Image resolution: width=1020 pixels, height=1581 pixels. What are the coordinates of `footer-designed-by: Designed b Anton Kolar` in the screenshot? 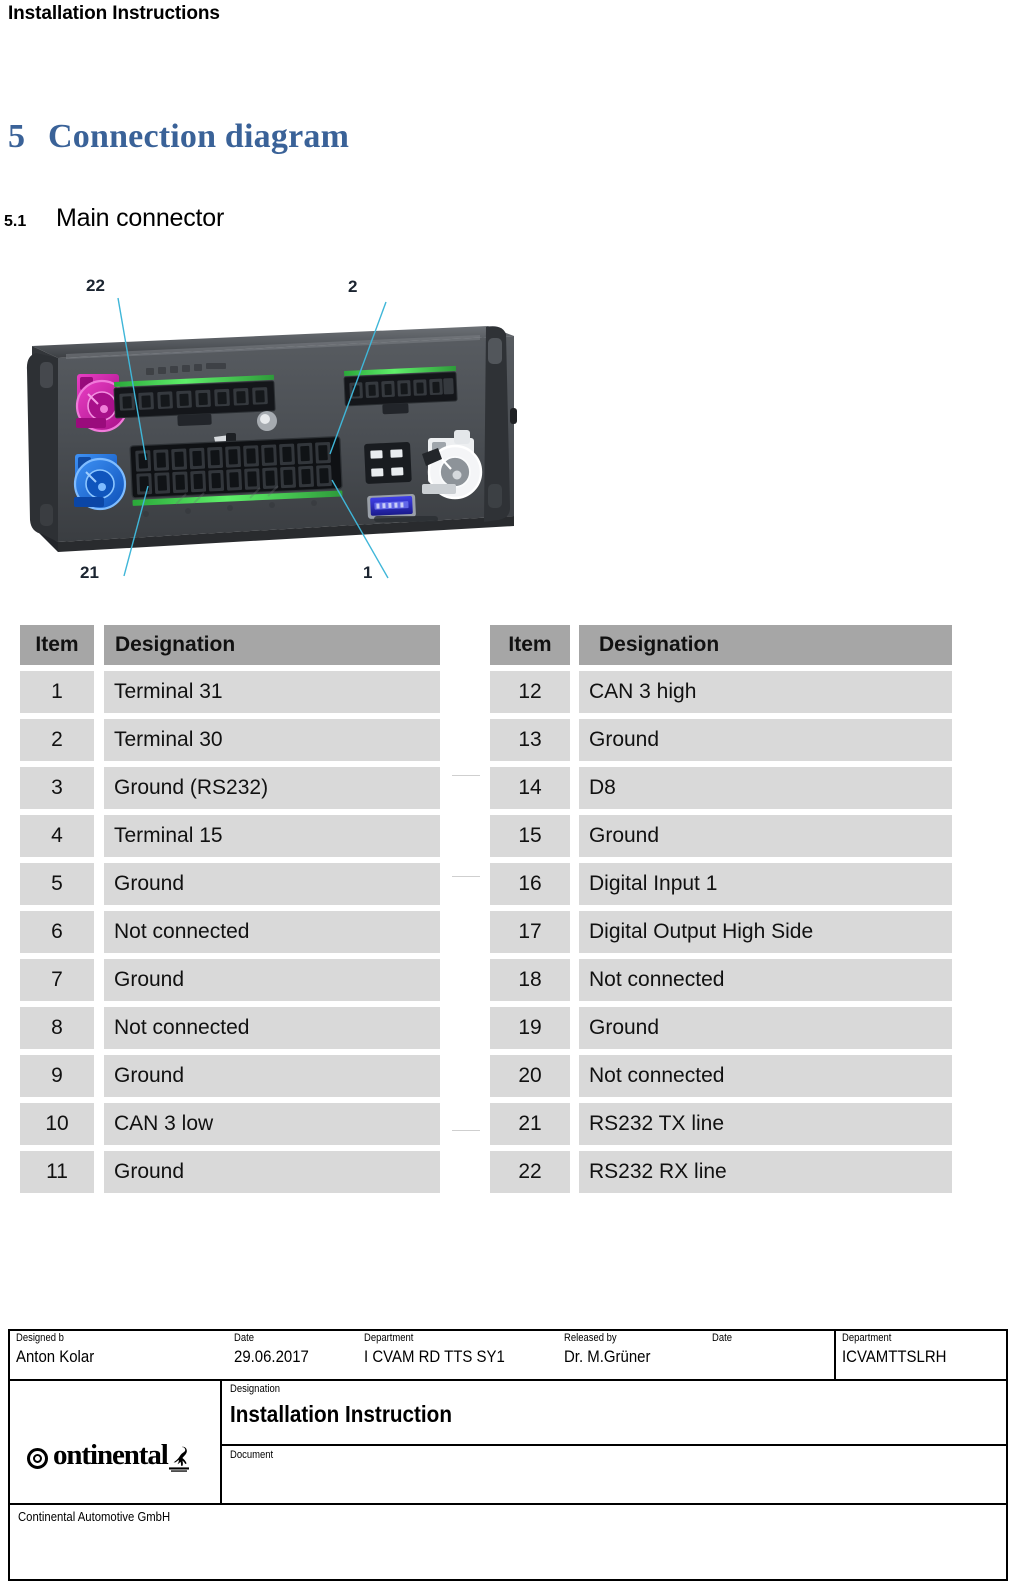 It's located at (119, 1355).